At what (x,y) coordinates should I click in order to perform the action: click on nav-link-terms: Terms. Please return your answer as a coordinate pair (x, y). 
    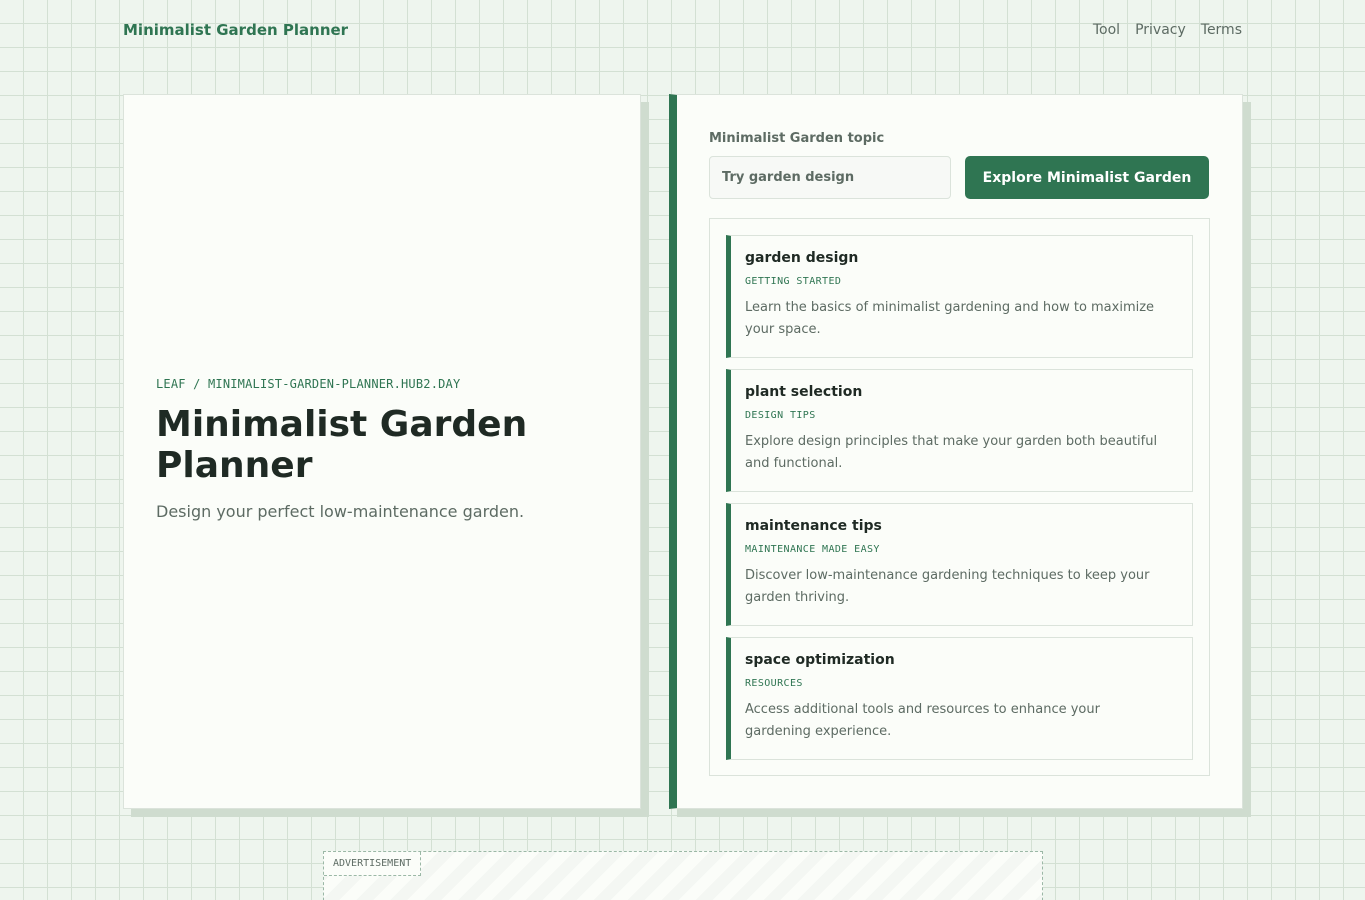
    Looking at the image, I should click on (1221, 30).